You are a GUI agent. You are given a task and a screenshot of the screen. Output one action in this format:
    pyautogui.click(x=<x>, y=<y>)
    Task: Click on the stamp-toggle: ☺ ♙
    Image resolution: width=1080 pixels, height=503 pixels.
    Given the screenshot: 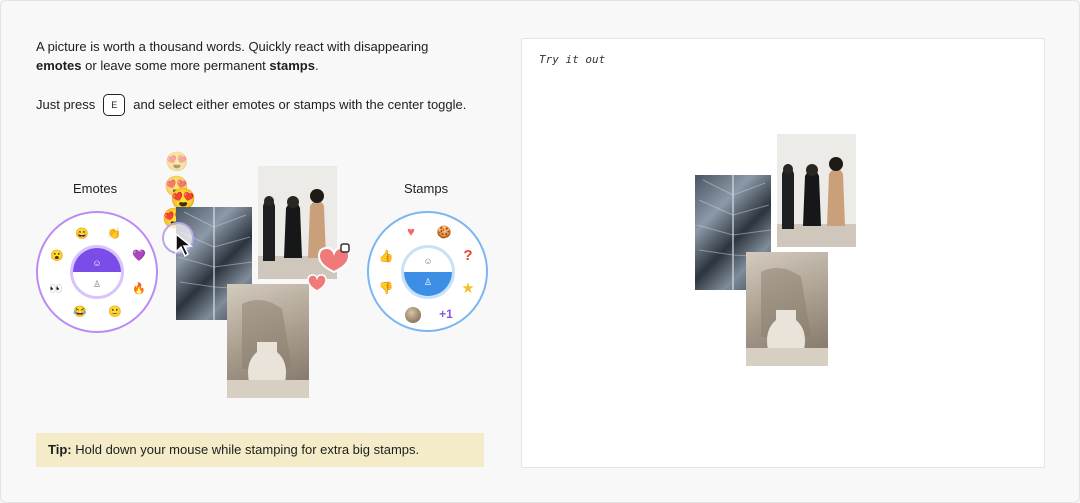 What is the action you would take?
    pyautogui.click(x=428, y=272)
    